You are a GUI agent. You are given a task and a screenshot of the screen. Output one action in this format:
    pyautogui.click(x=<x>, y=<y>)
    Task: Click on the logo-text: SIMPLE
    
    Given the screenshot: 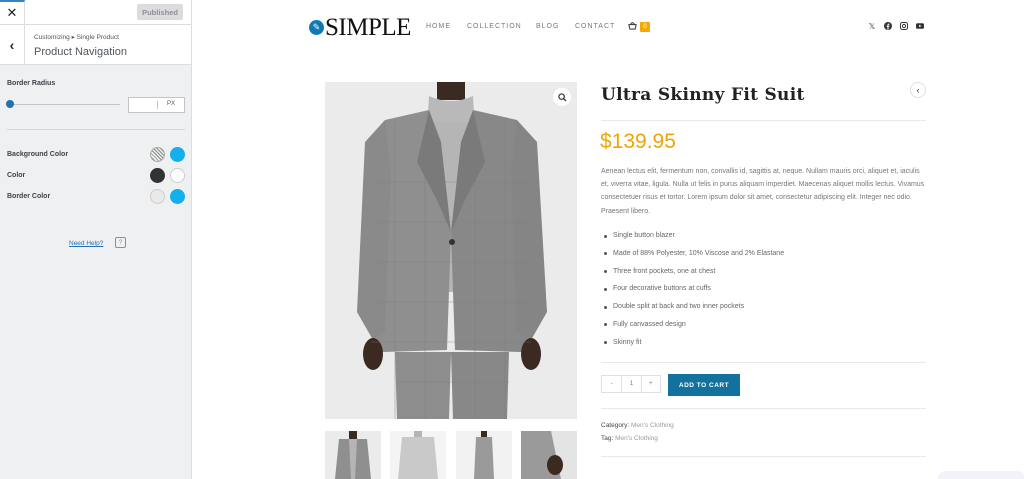 What is the action you would take?
    pyautogui.click(x=368, y=27)
    